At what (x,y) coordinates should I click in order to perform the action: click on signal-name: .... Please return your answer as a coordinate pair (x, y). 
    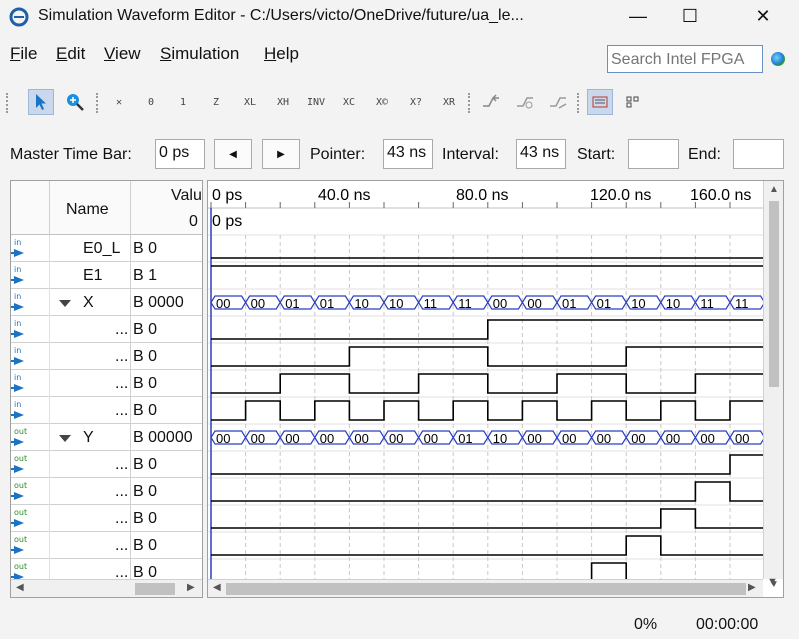
    Looking at the image, I should click on (122, 410).